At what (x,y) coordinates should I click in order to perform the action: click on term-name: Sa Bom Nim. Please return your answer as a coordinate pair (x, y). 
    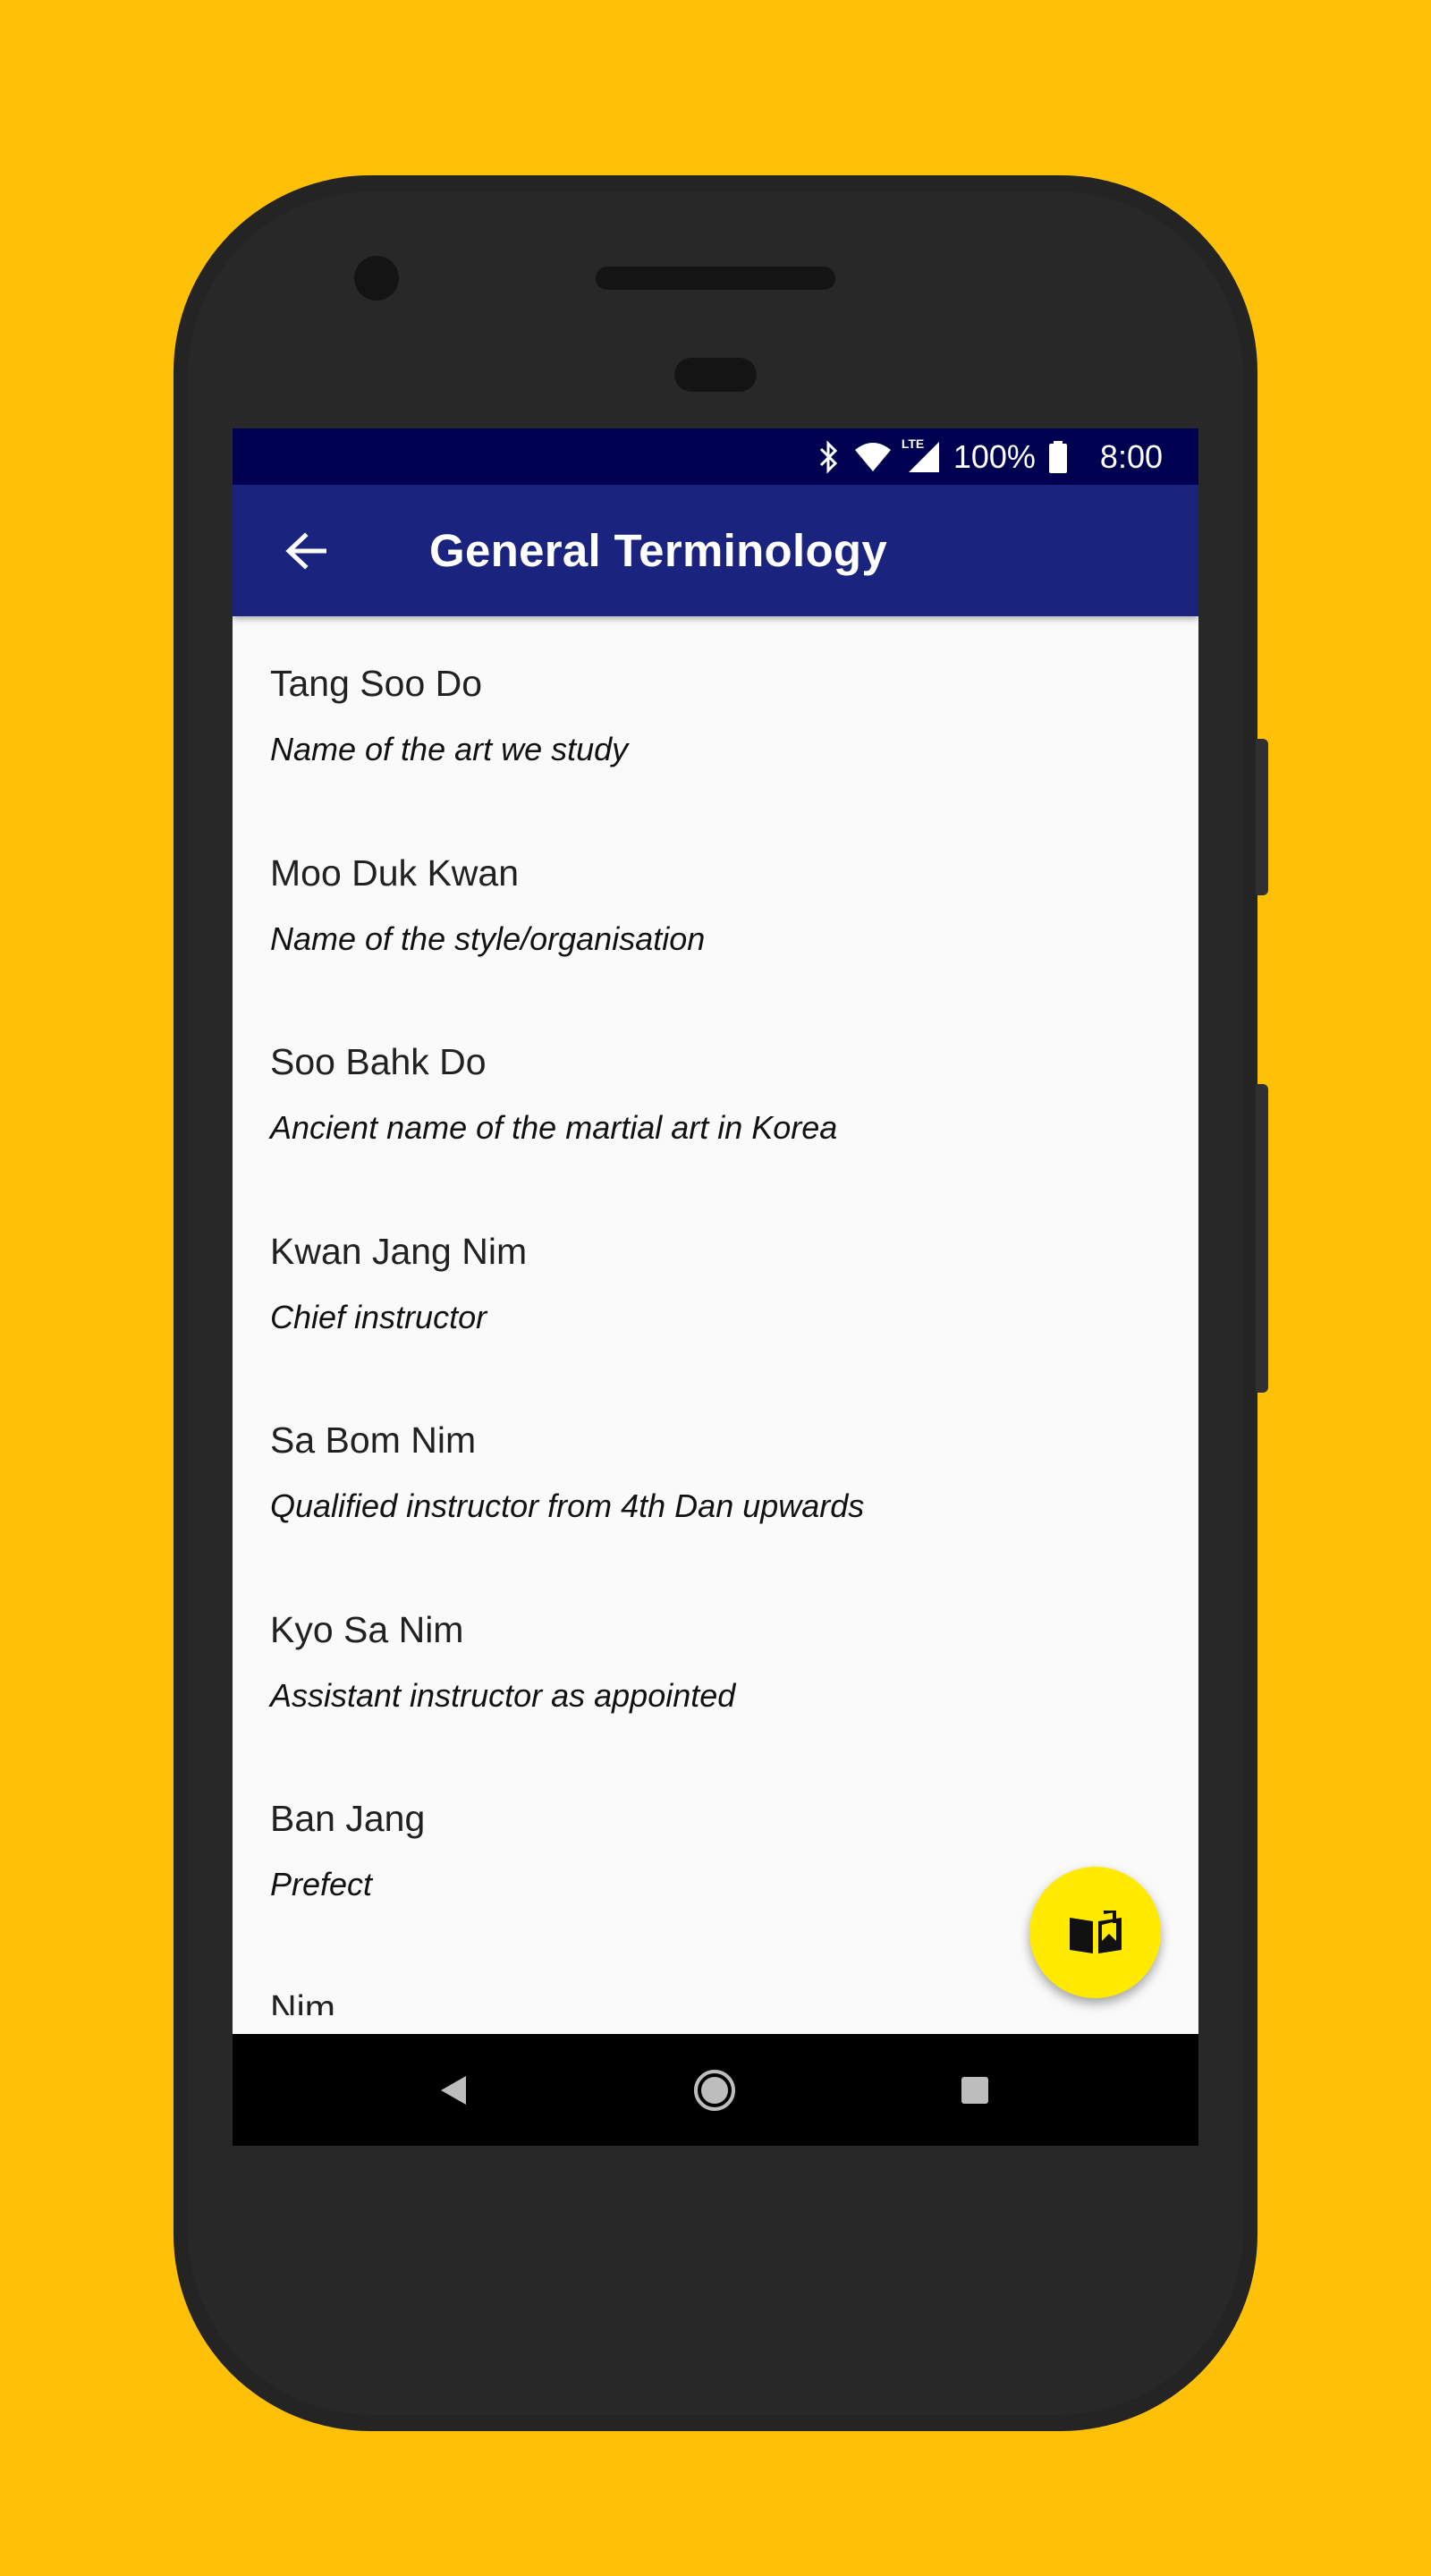
    Looking at the image, I should click on (374, 1440).